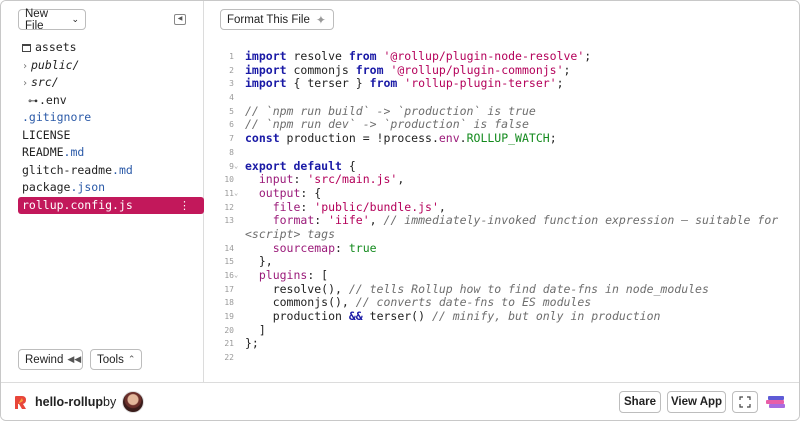 This screenshot has height=421, width=800. I want to click on by-label: by, so click(110, 402).